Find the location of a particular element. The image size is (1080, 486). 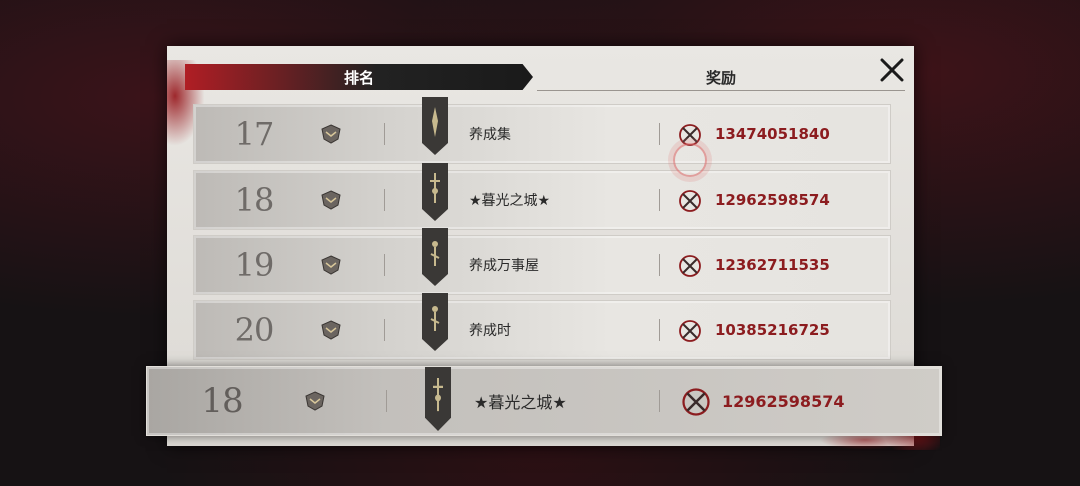

leaderboard-row: 20 养成时 10385216725 is located at coordinates (542, 326).